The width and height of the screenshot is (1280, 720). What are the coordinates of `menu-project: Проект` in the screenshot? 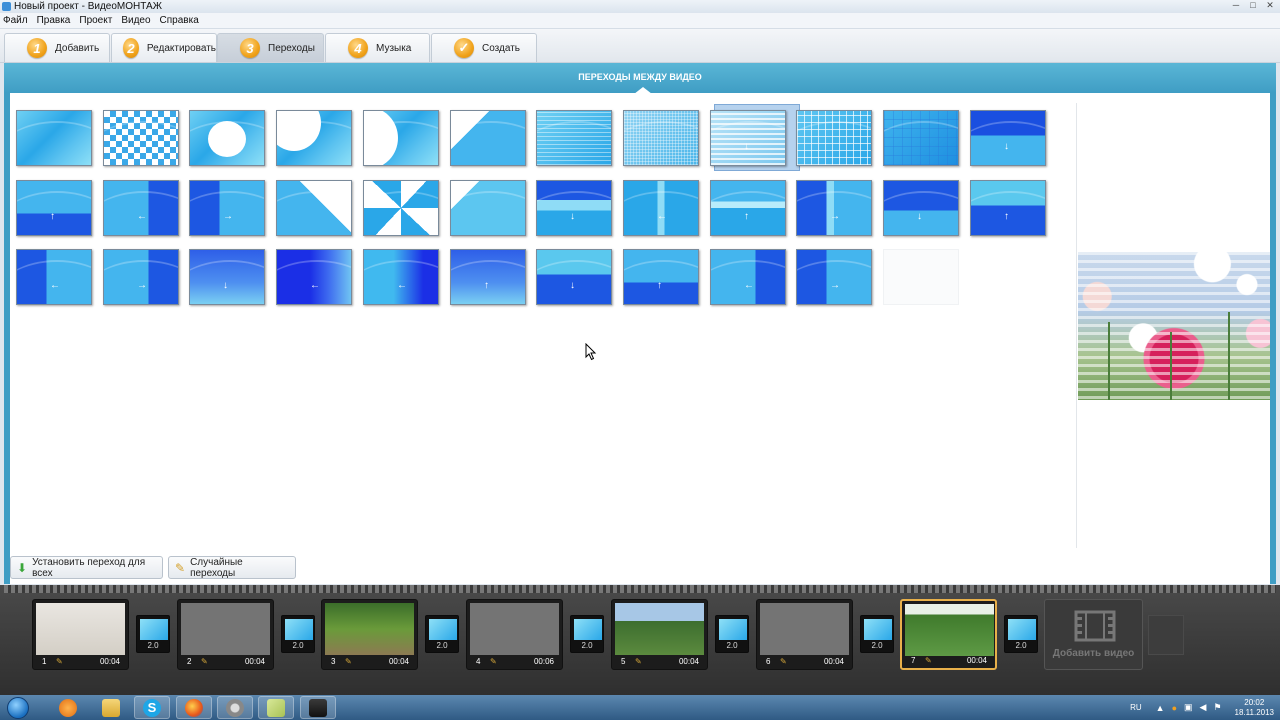 It's located at (95, 20).